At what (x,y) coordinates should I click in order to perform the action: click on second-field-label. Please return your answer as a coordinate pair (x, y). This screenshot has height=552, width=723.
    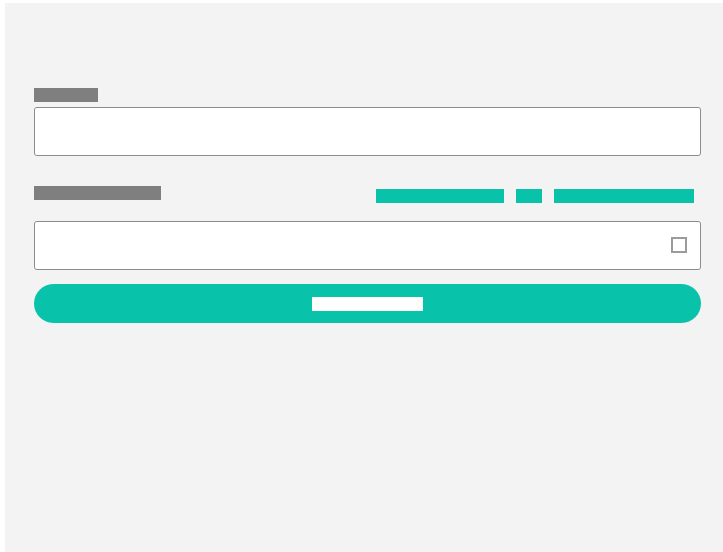
    Looking at the image, I should click on (97, 193).